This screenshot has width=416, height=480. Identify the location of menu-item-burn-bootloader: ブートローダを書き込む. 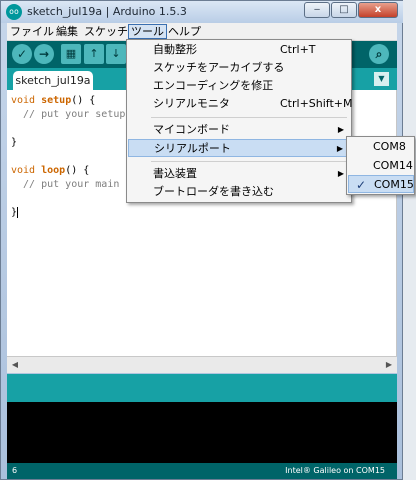
(239, 192).